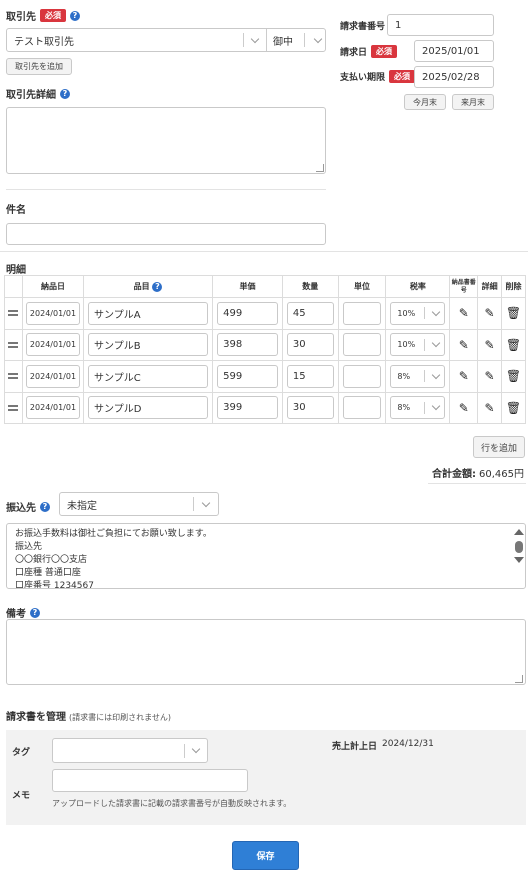 The width and height of the screenshot is (528, 875). What do you see at coordinates (518, 532) in the screenshot?
I see `scroll-up-icon` at bounding box center [518, 532].